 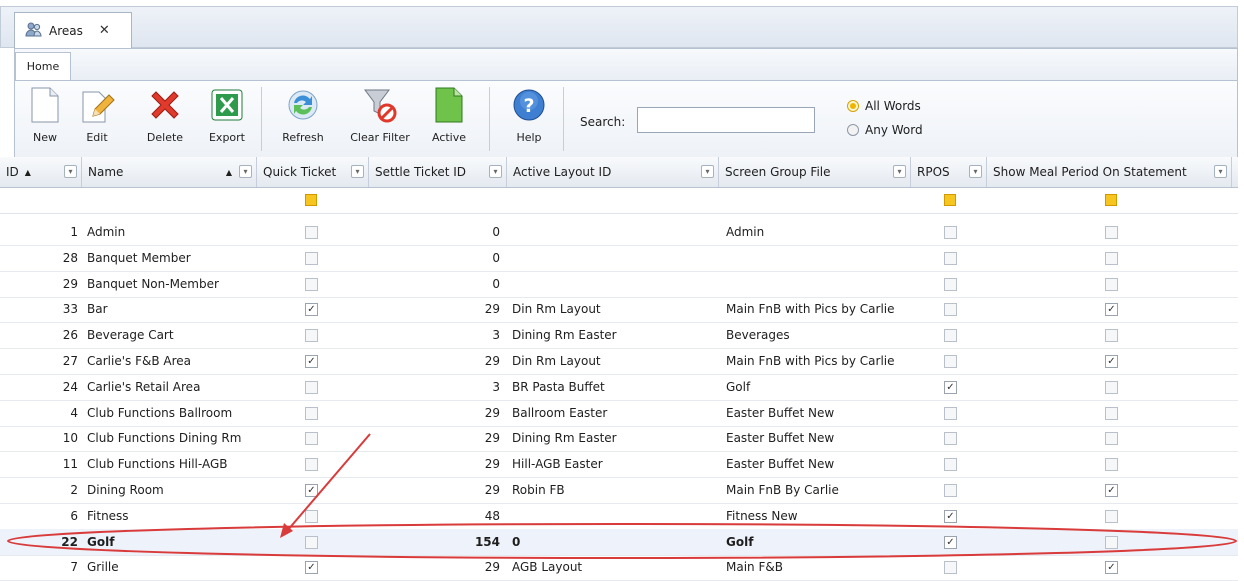 What do you see at coordinates (619, 284) in the screenshot?
I see `table-row: 29 Banquet Non-Member 0` at bounding box center [619, 284].